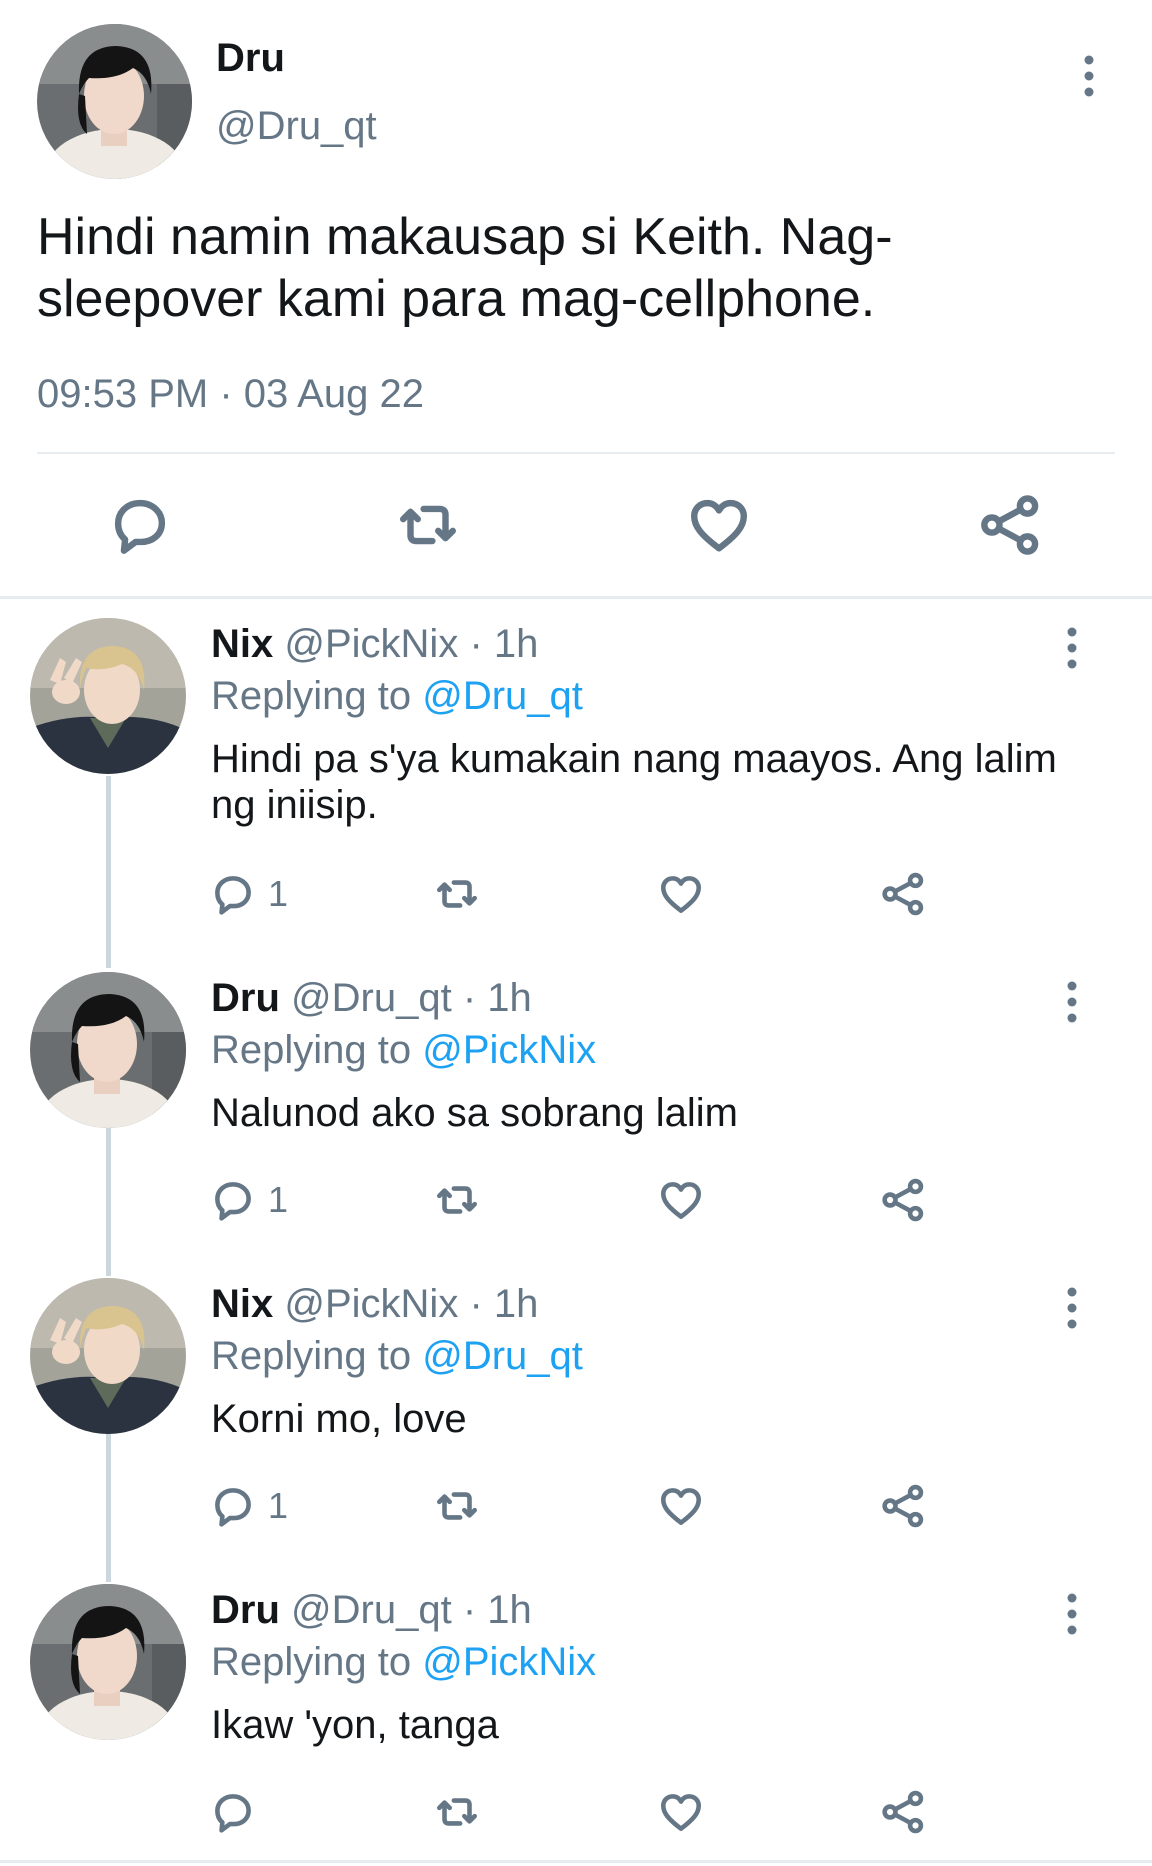 Image resolution: width=1152 pixels, height=1866 pixels. Describe the element at coordinates (339, 1419) in the screenshot. I see `reply-text: Korni mo, love` at that location.